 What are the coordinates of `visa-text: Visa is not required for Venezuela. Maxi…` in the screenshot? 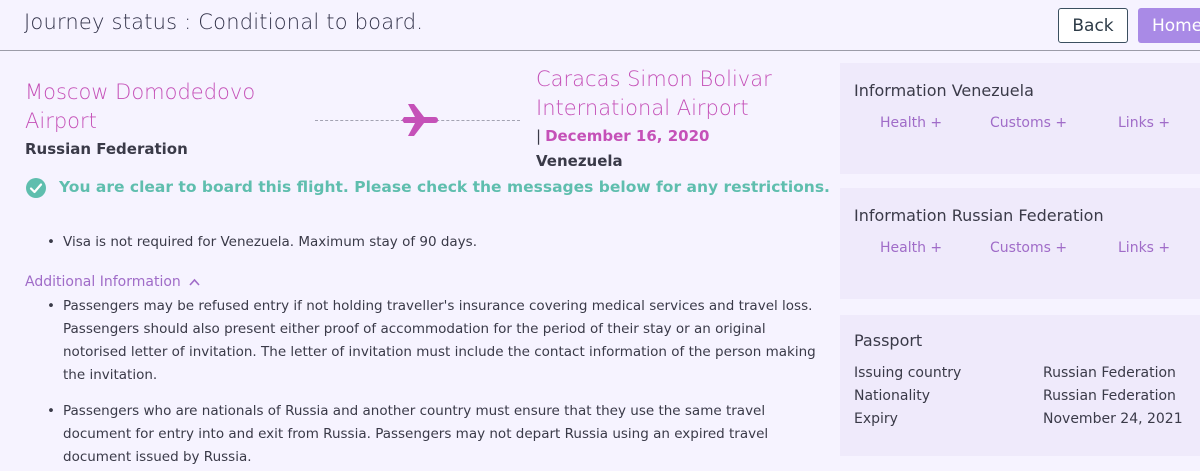 It's located at (270, 242).